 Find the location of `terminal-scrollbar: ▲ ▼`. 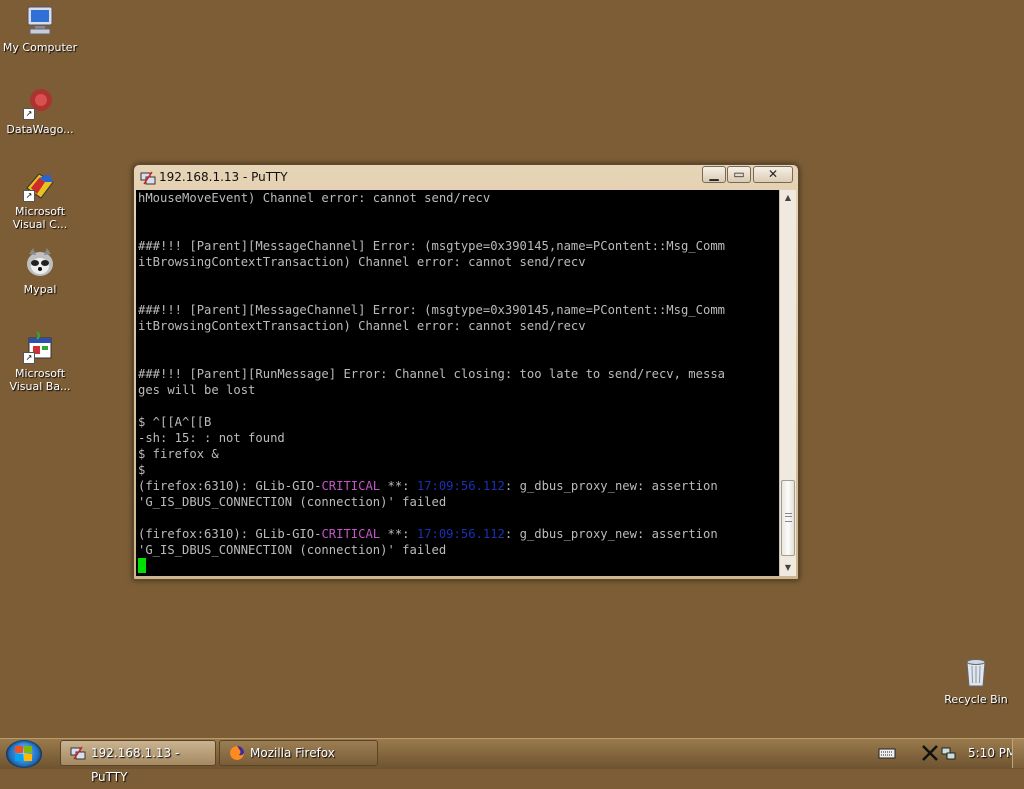

terminal-scrollbar: ▲ ▼ is located at coordinates (787, 383).